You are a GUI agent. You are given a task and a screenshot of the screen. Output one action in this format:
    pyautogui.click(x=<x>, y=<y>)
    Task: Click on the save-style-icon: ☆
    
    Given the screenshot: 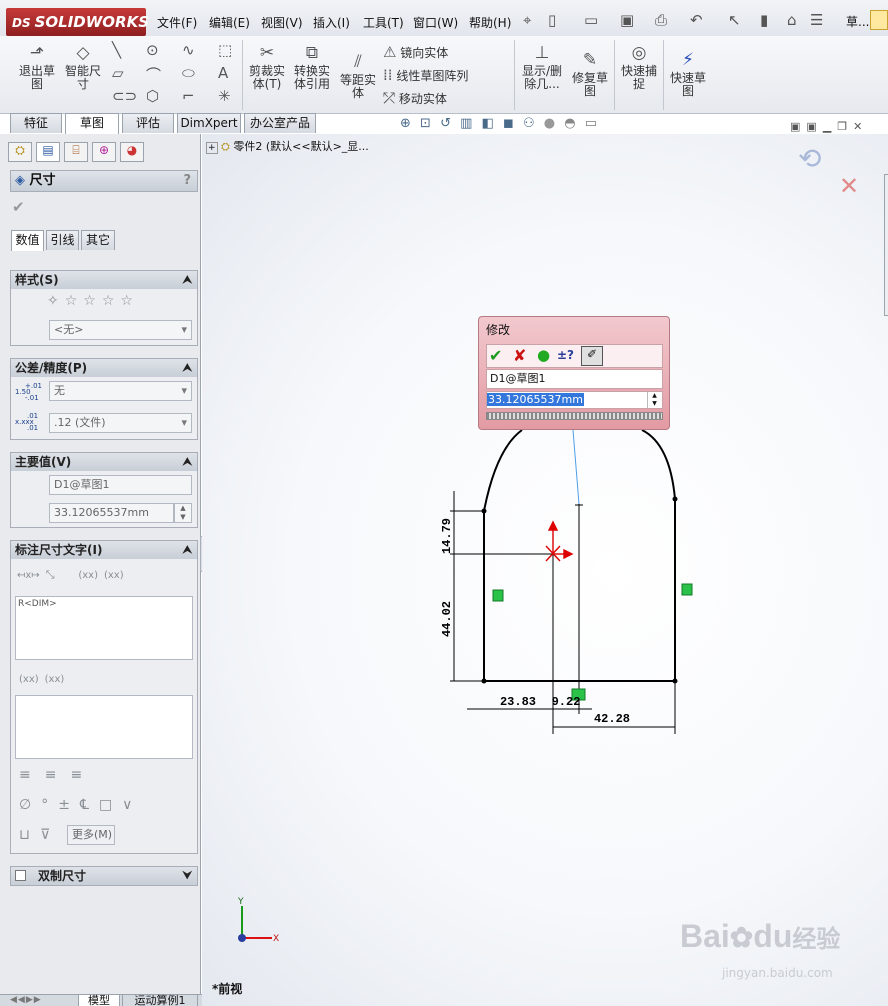 What is the action you would take?
    pyautogui.click(x=108, y=301)
    